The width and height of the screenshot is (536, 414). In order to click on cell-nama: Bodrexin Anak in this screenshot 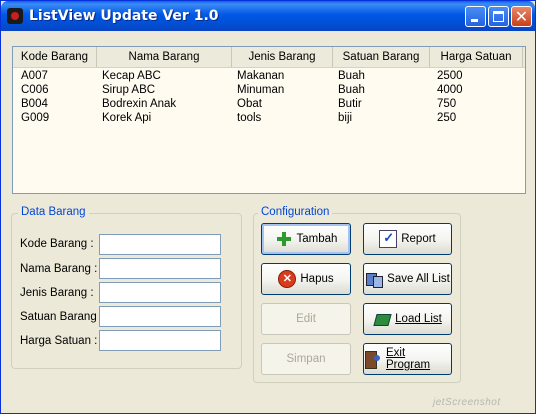, I will do `click(139, 104)`.